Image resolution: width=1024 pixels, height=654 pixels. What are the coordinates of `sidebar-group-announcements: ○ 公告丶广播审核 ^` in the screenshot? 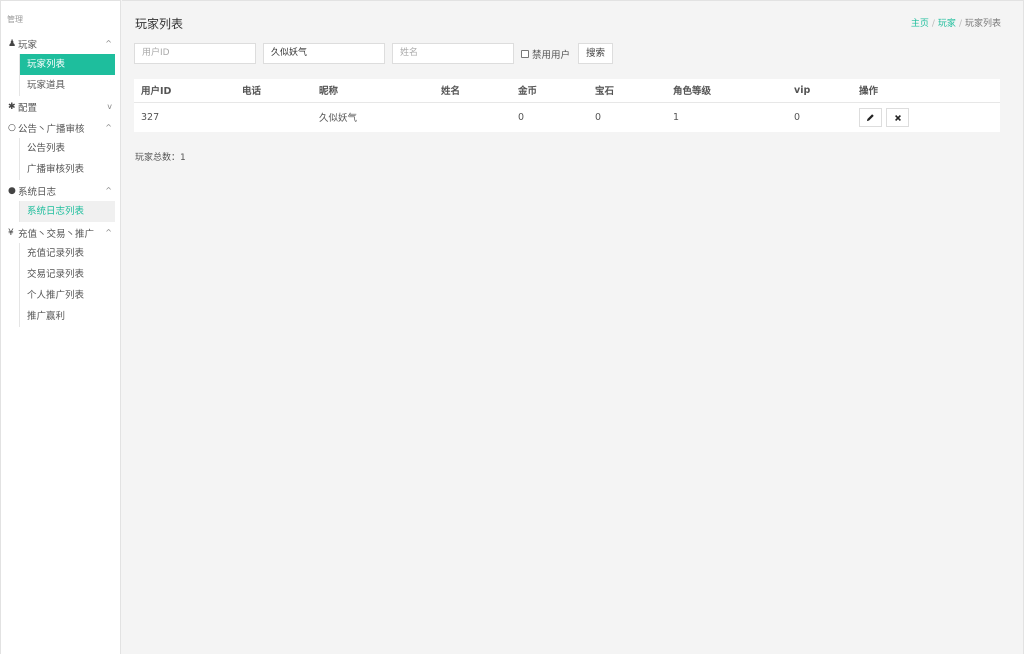 It's located at (60, 127).